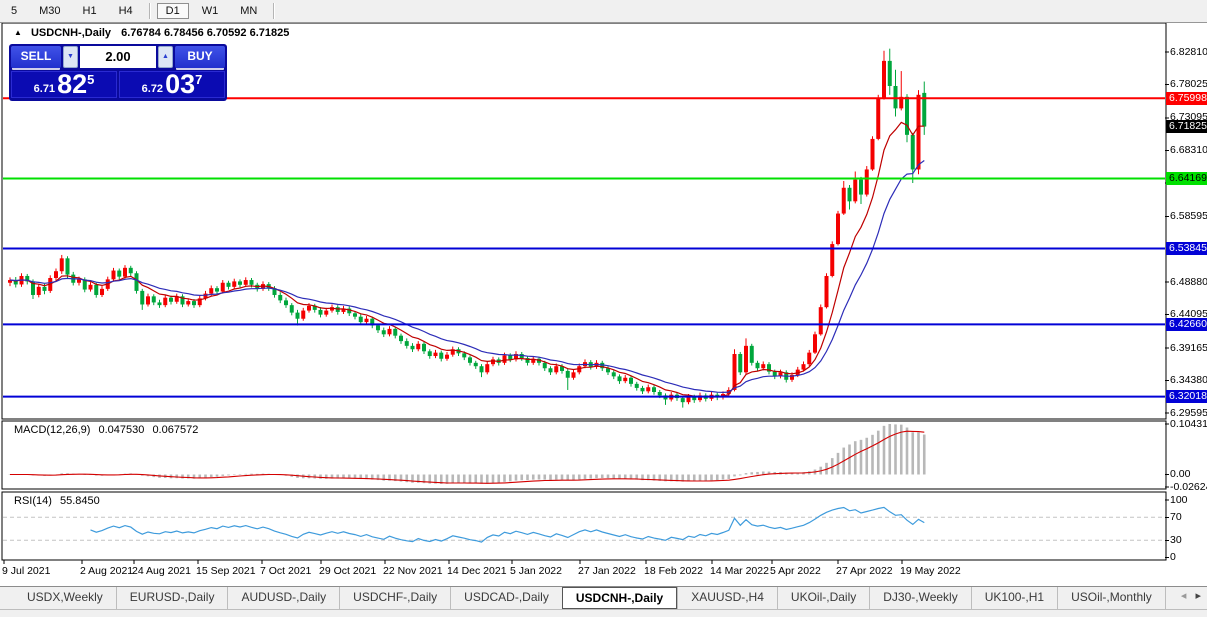 This screenshot has width=1207, height=617. Describe the element at coordinates (1188, 423) in the screenshot. I see `macd-axis-label: 0.104313` at that location.